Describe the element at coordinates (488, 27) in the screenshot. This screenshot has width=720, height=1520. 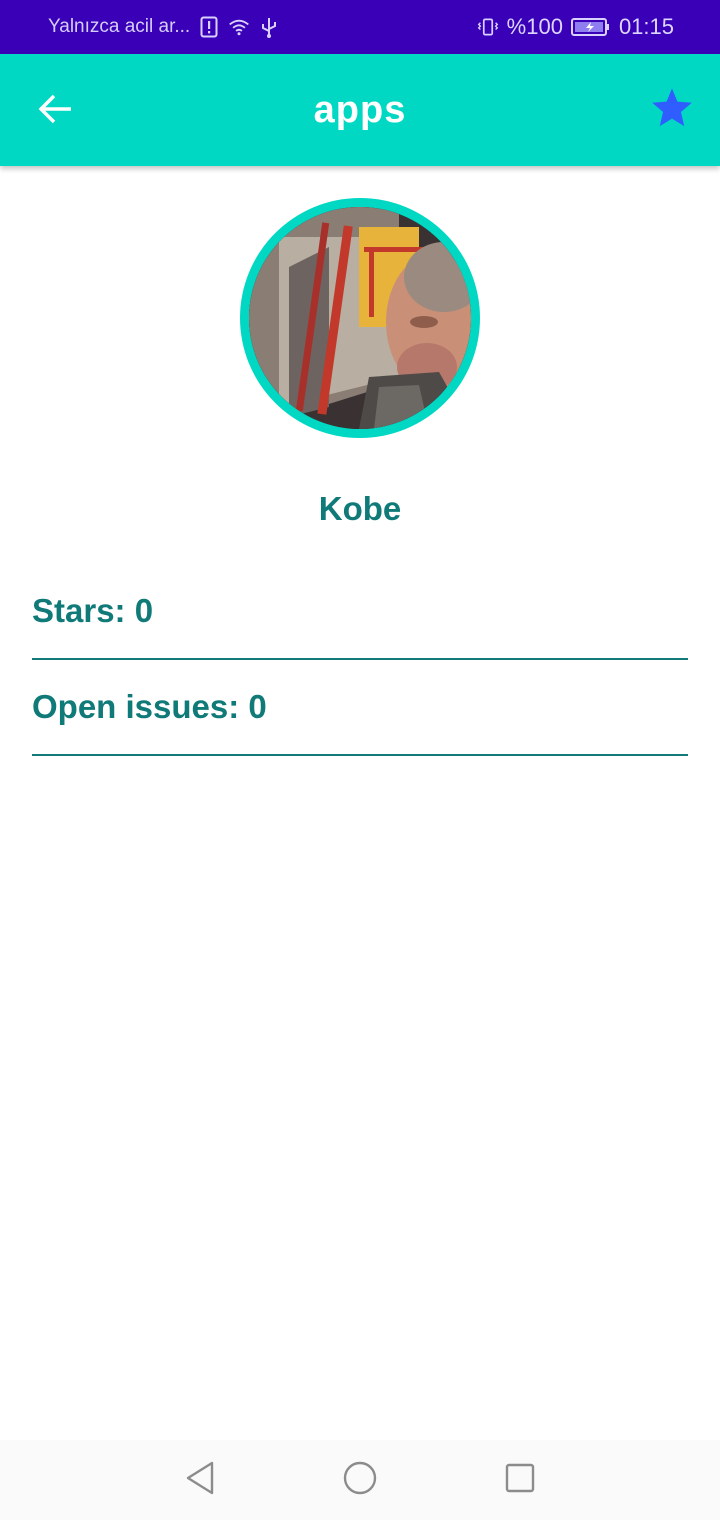
I see `vibrate-icon` at that location.